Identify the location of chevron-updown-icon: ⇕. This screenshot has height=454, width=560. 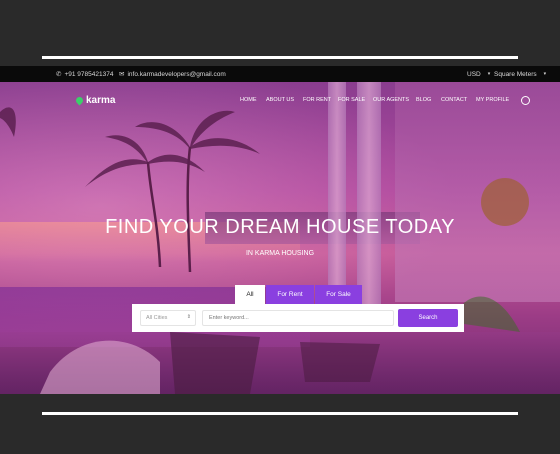
(188, 317).